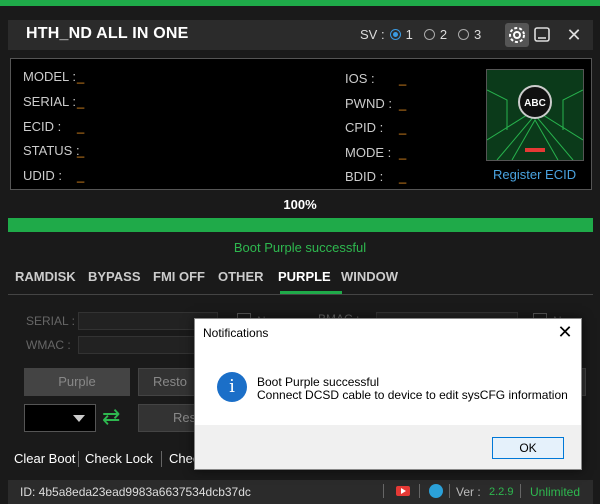 The height and width of the screenshot is (504, 600). I want to click on version-label: Ver :, so click(468, 492).